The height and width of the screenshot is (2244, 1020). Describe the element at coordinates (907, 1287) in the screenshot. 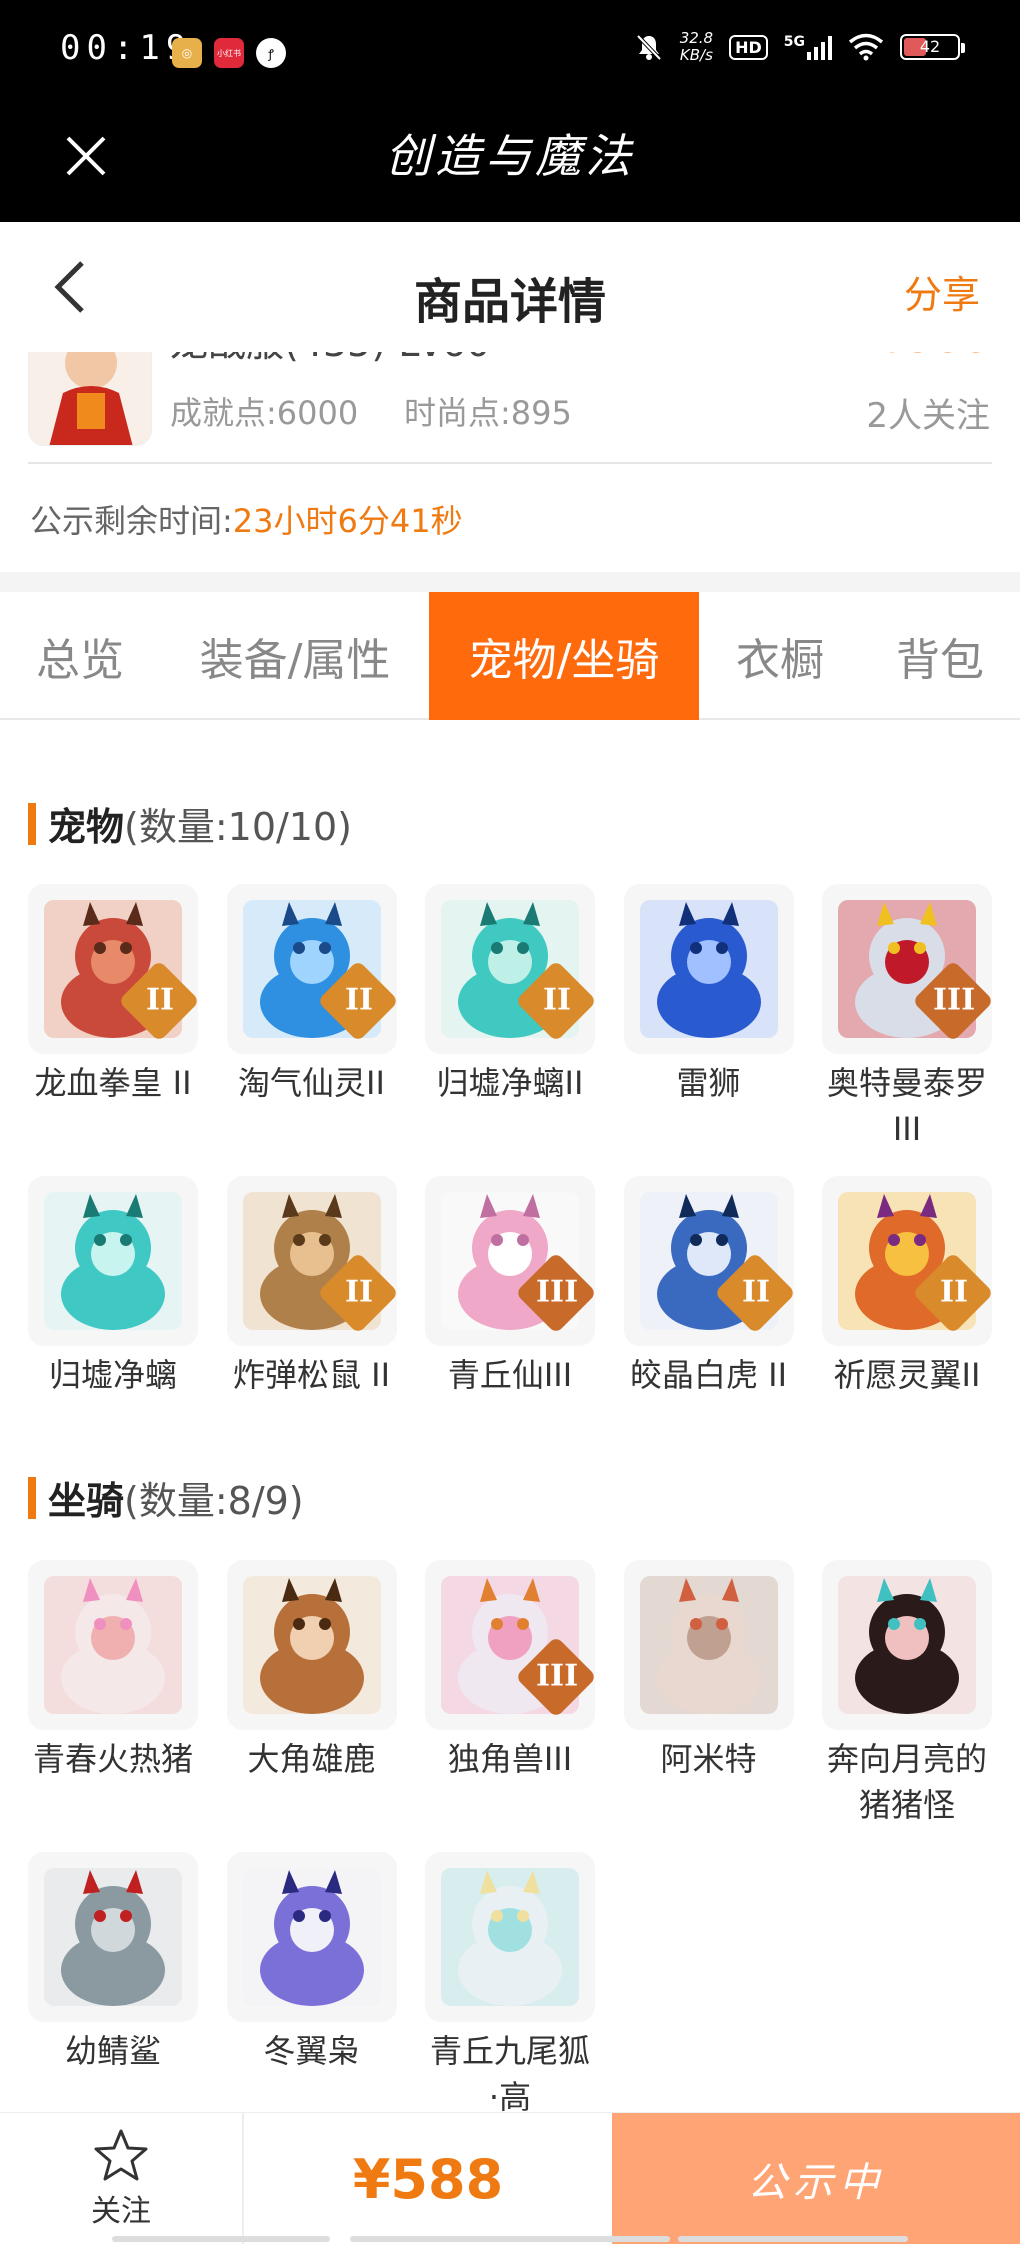

I see `pet-item: II 祈愿灵翼II` at that location.